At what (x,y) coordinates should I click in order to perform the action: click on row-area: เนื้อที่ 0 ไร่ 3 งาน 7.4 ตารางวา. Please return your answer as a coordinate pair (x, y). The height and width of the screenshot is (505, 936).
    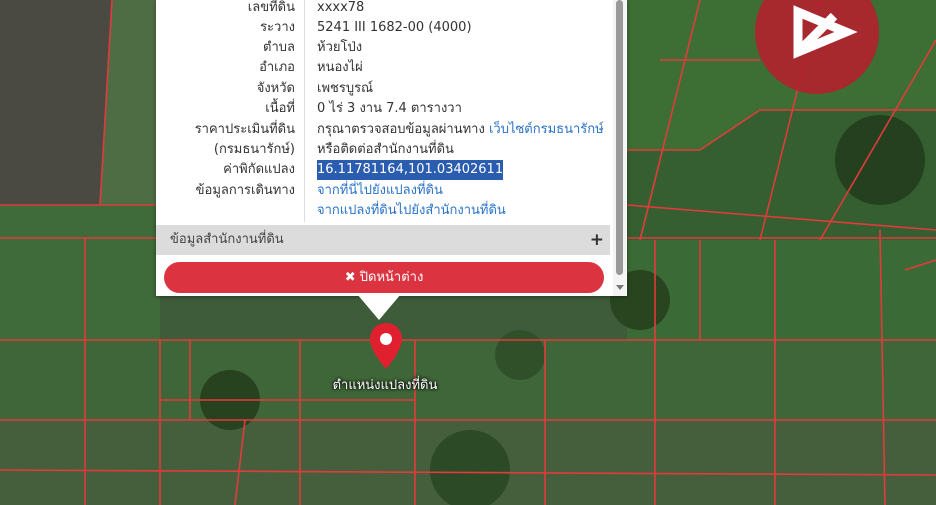
    Looking at the image, I should click on (383, 109).